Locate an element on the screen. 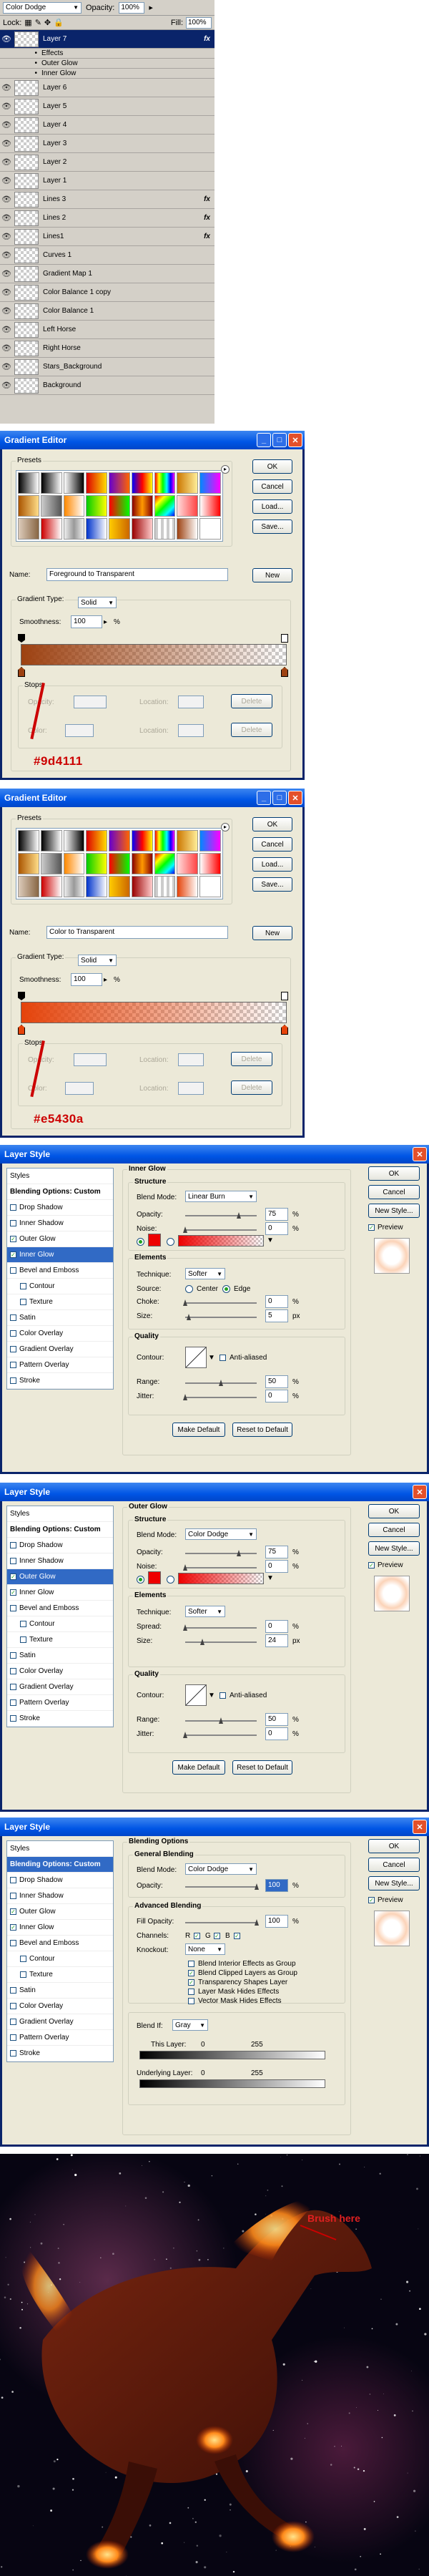 The width and height of the screenshot is (429, 2576). delete-opacity-button: Delete is located at coordinates (251, 701).